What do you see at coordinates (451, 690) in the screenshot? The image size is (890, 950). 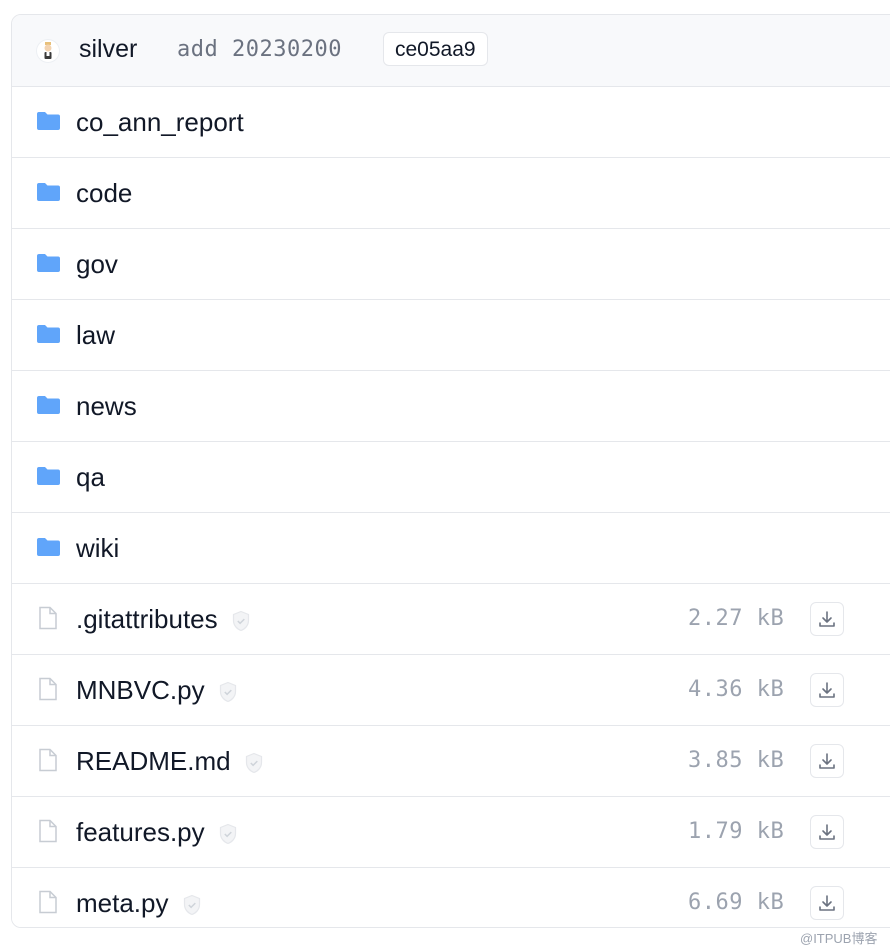 I see `list-item: MNBVC.py 4.36 kB` at bounding box center [451, 690].